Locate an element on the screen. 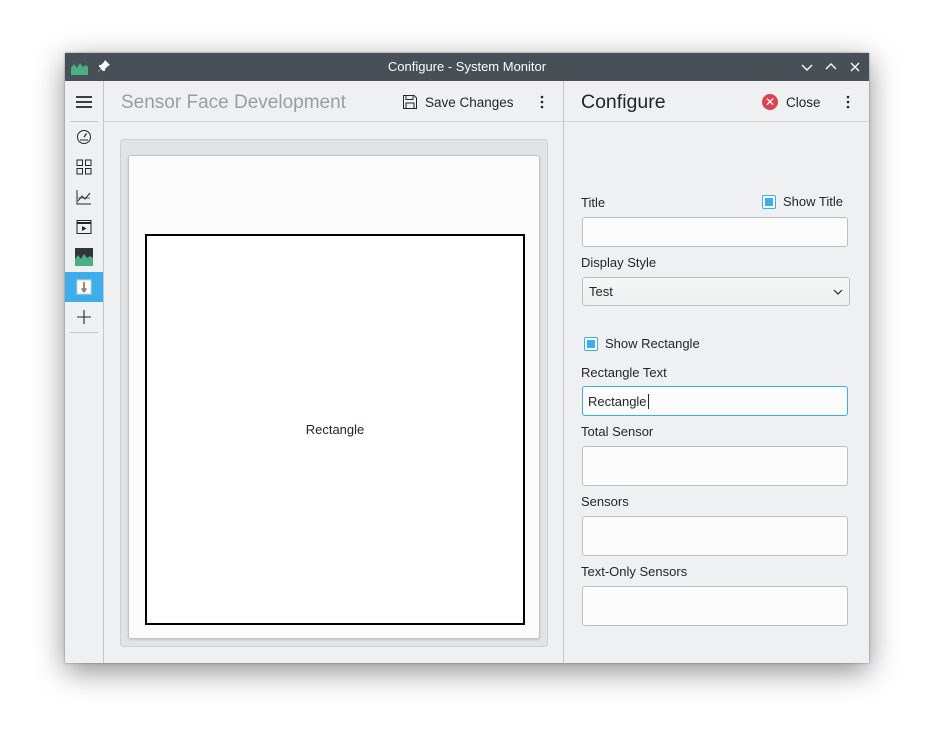  sidebar is located at coordinates (84, 372).